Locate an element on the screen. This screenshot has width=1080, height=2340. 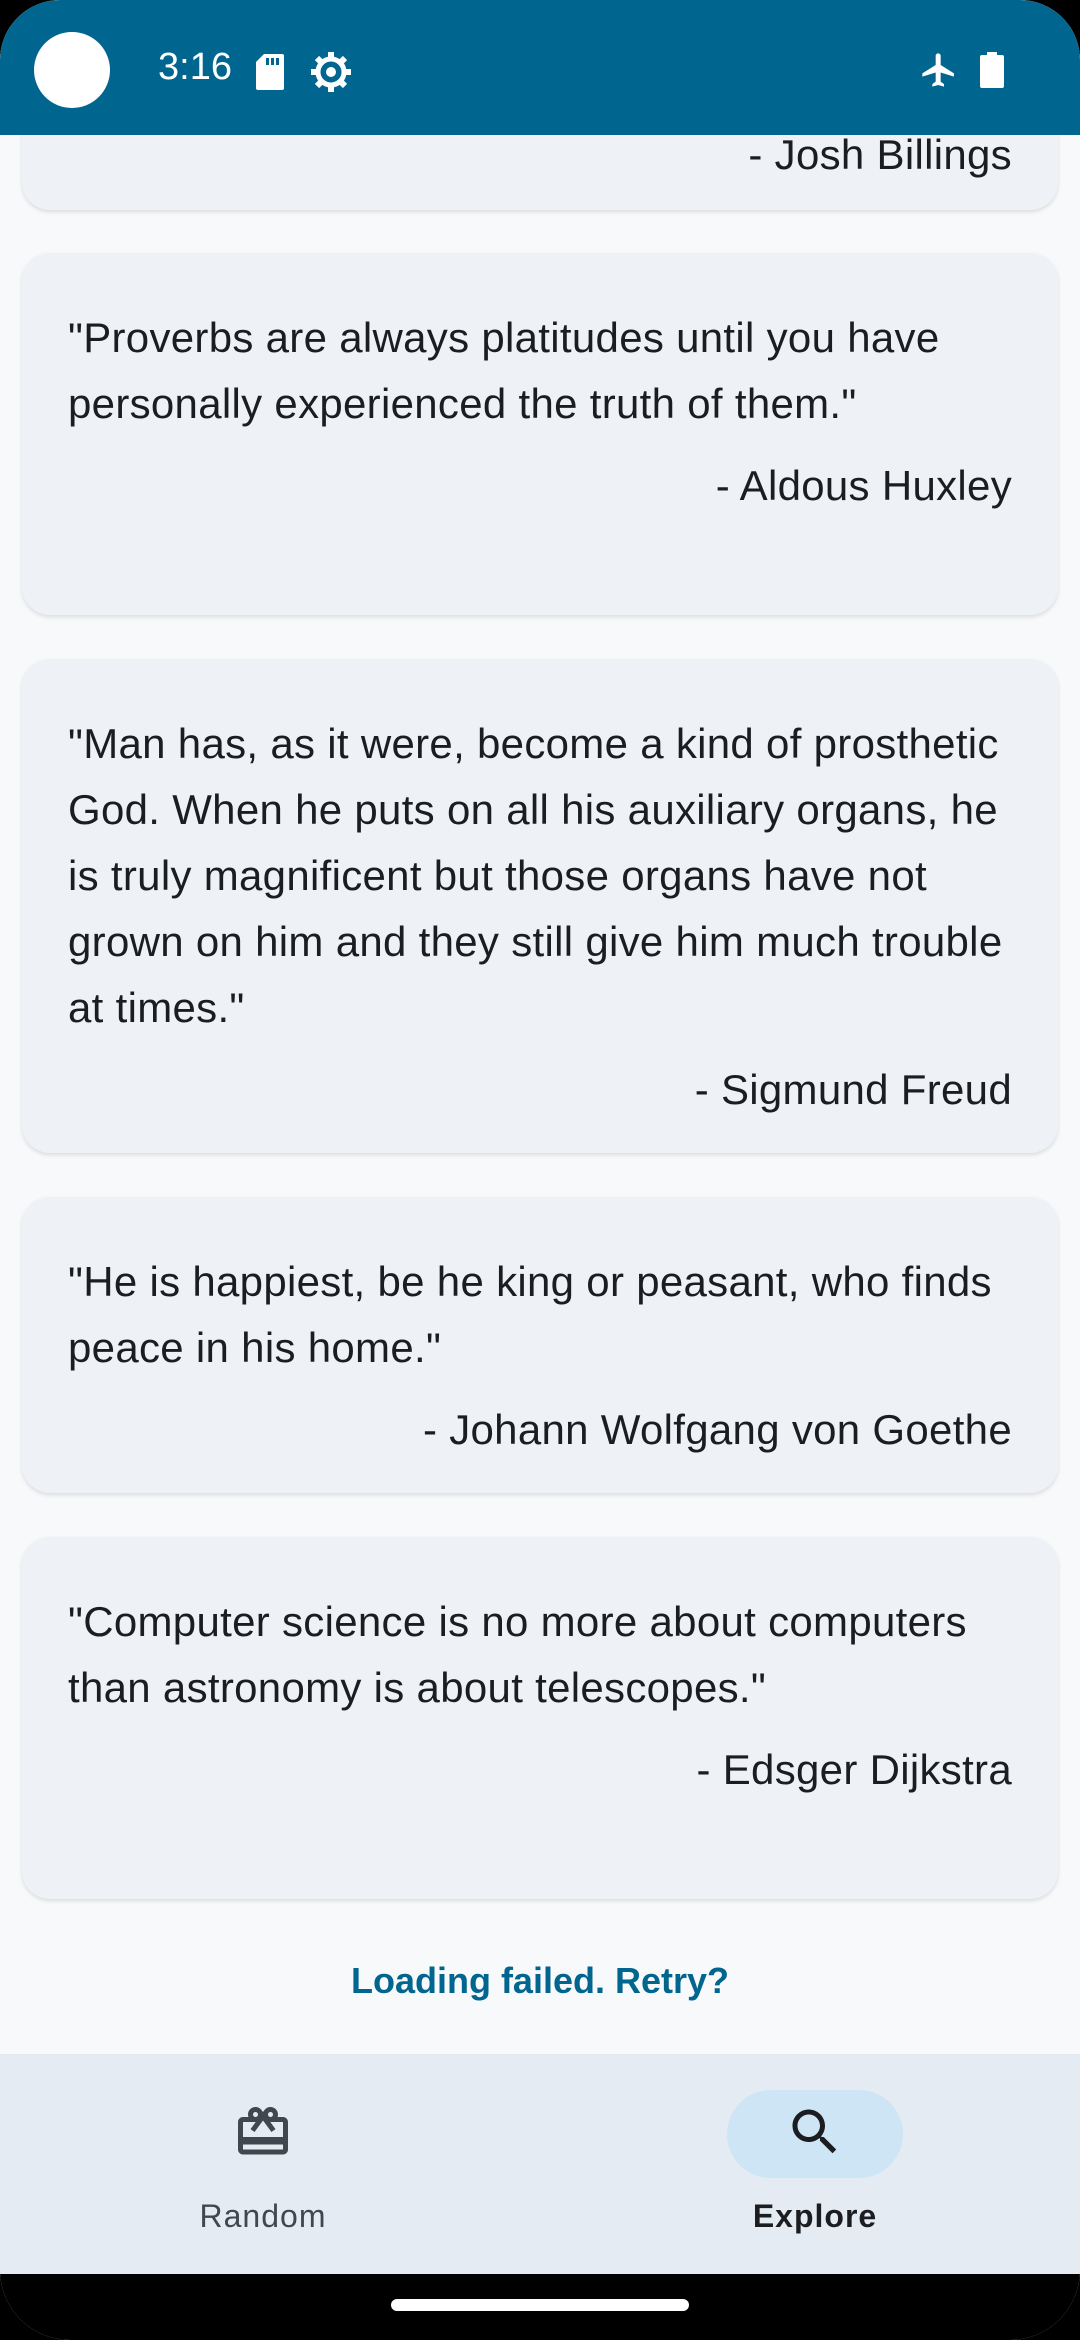
quote-author: - Aldous Huxley is located at coordinates (863, 485).